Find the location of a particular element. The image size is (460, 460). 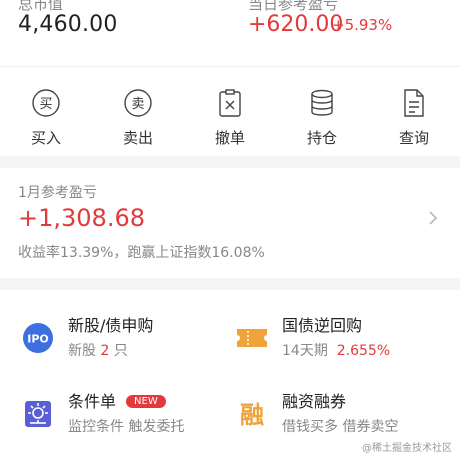

reverse-repo-entry: 国债逆回购 14天期 2.655% is located at coordinates (346, 342).